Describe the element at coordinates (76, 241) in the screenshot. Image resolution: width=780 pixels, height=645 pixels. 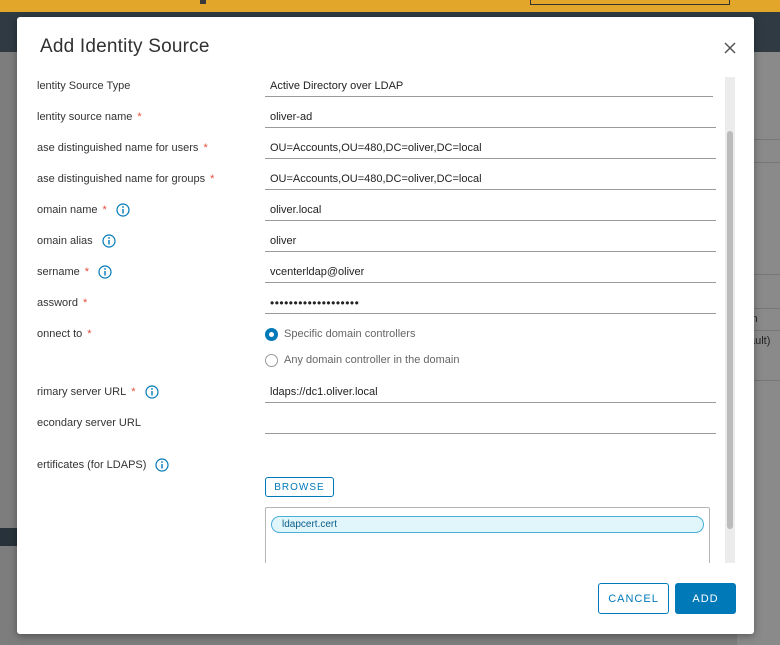
I see `domain-alias-label: omain alias` at that location.